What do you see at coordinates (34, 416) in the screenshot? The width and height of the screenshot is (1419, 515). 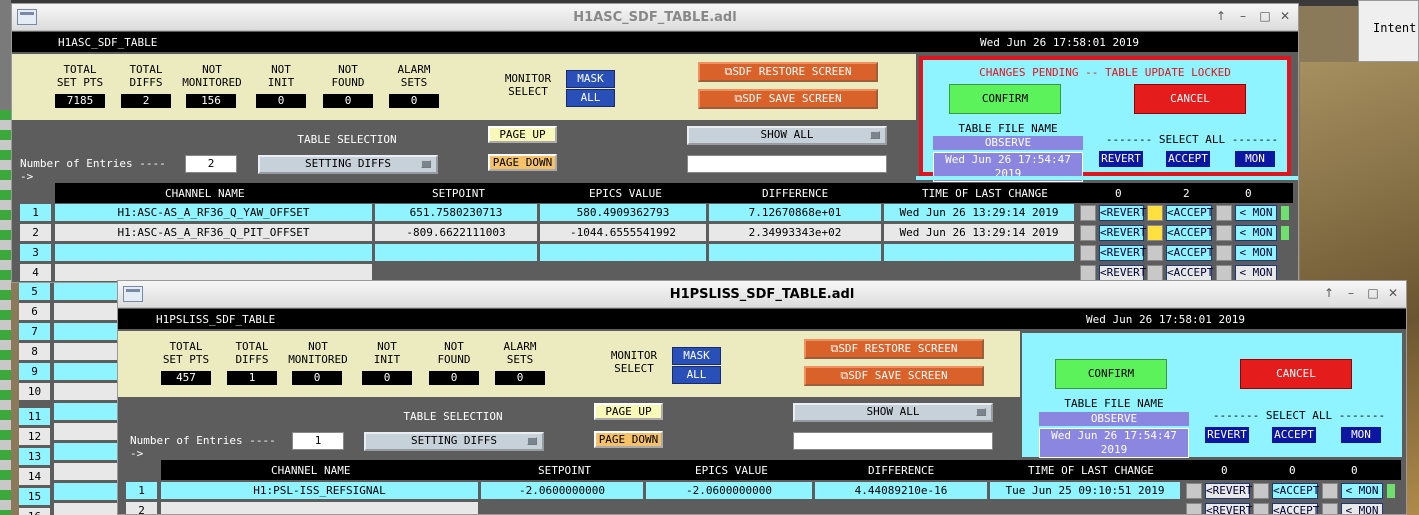 I see `row-number: 11` at bounding box center [34, 416].